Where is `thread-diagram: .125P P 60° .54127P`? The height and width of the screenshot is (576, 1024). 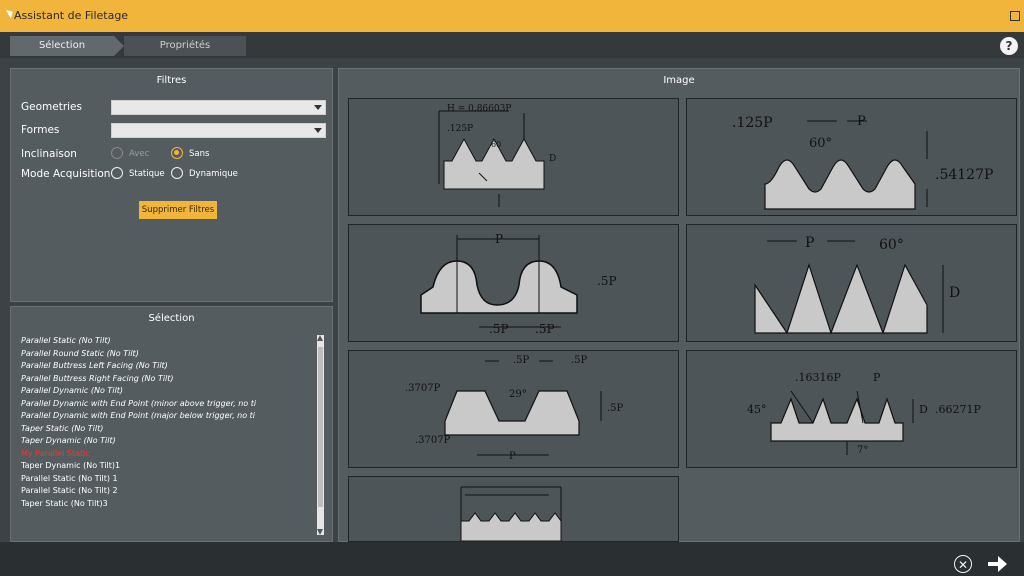 thread-diagram: .125P P 60° .54127P is located at coordinates (862, 162).